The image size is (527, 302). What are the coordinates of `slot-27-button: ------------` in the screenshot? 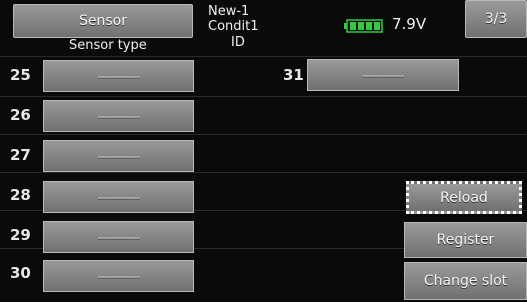 It's located at (118, 156).